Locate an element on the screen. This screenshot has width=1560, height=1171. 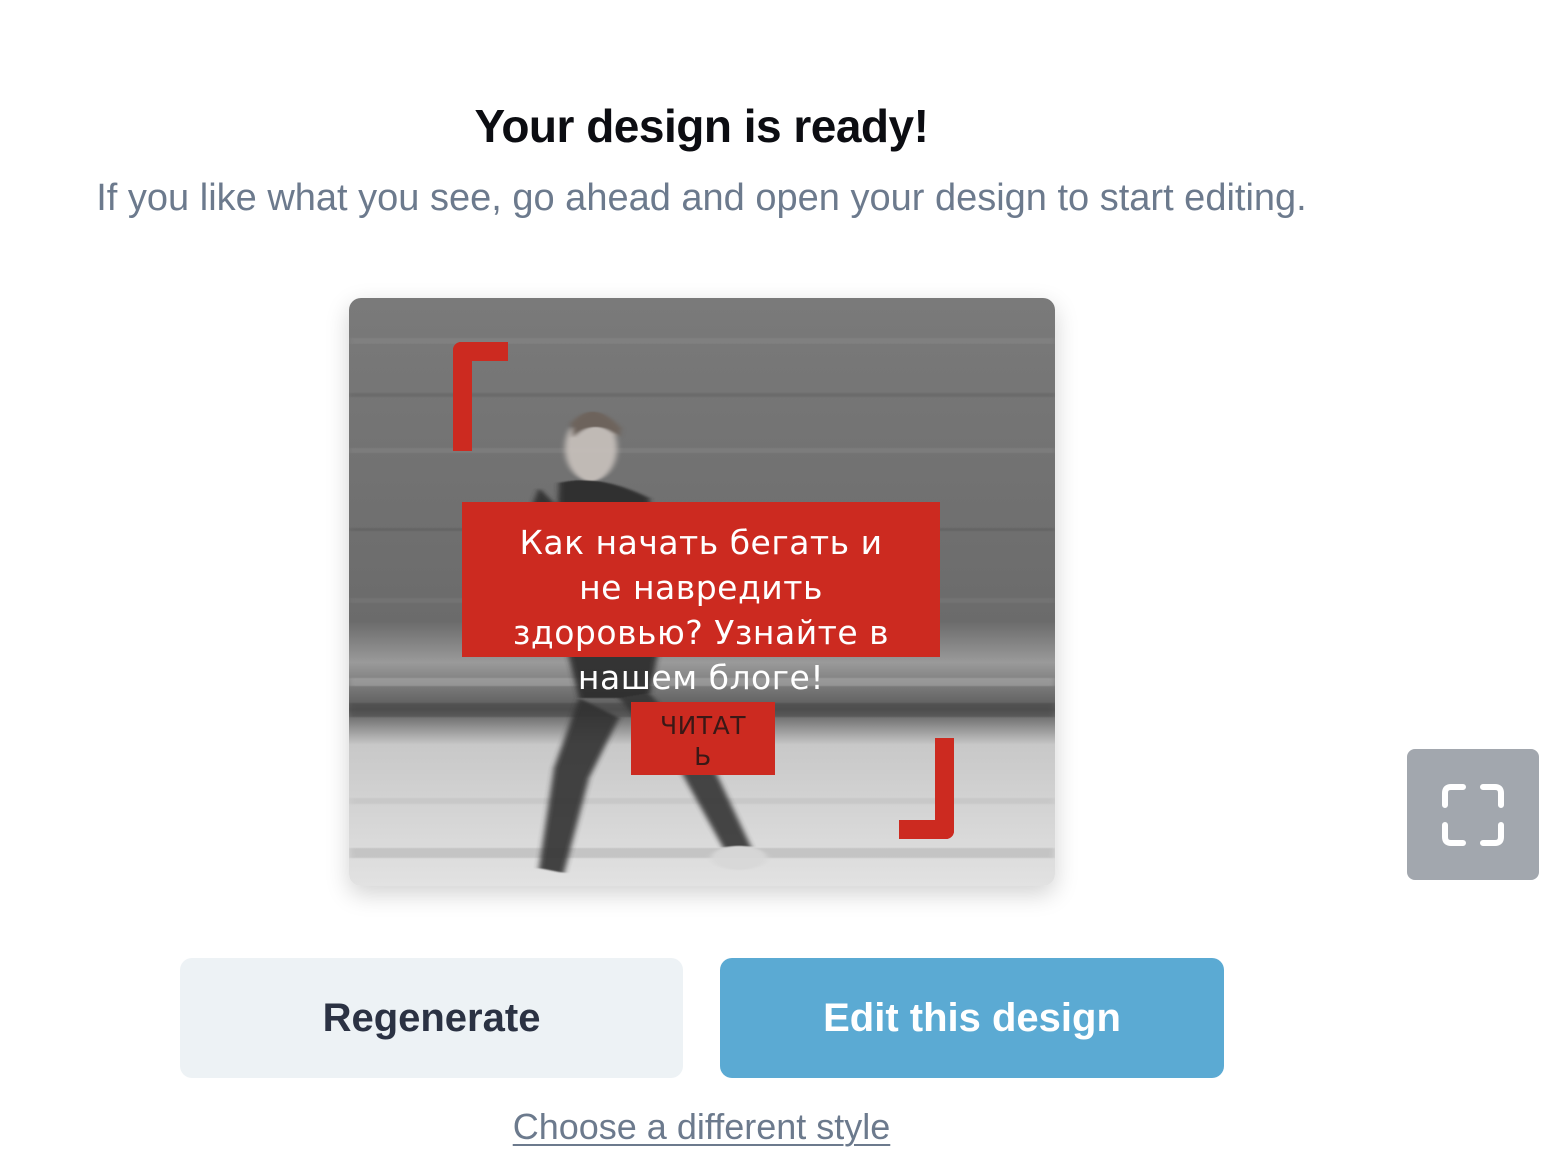
choose-style-link: Choose a different style is located at coordinates (701, 1127).